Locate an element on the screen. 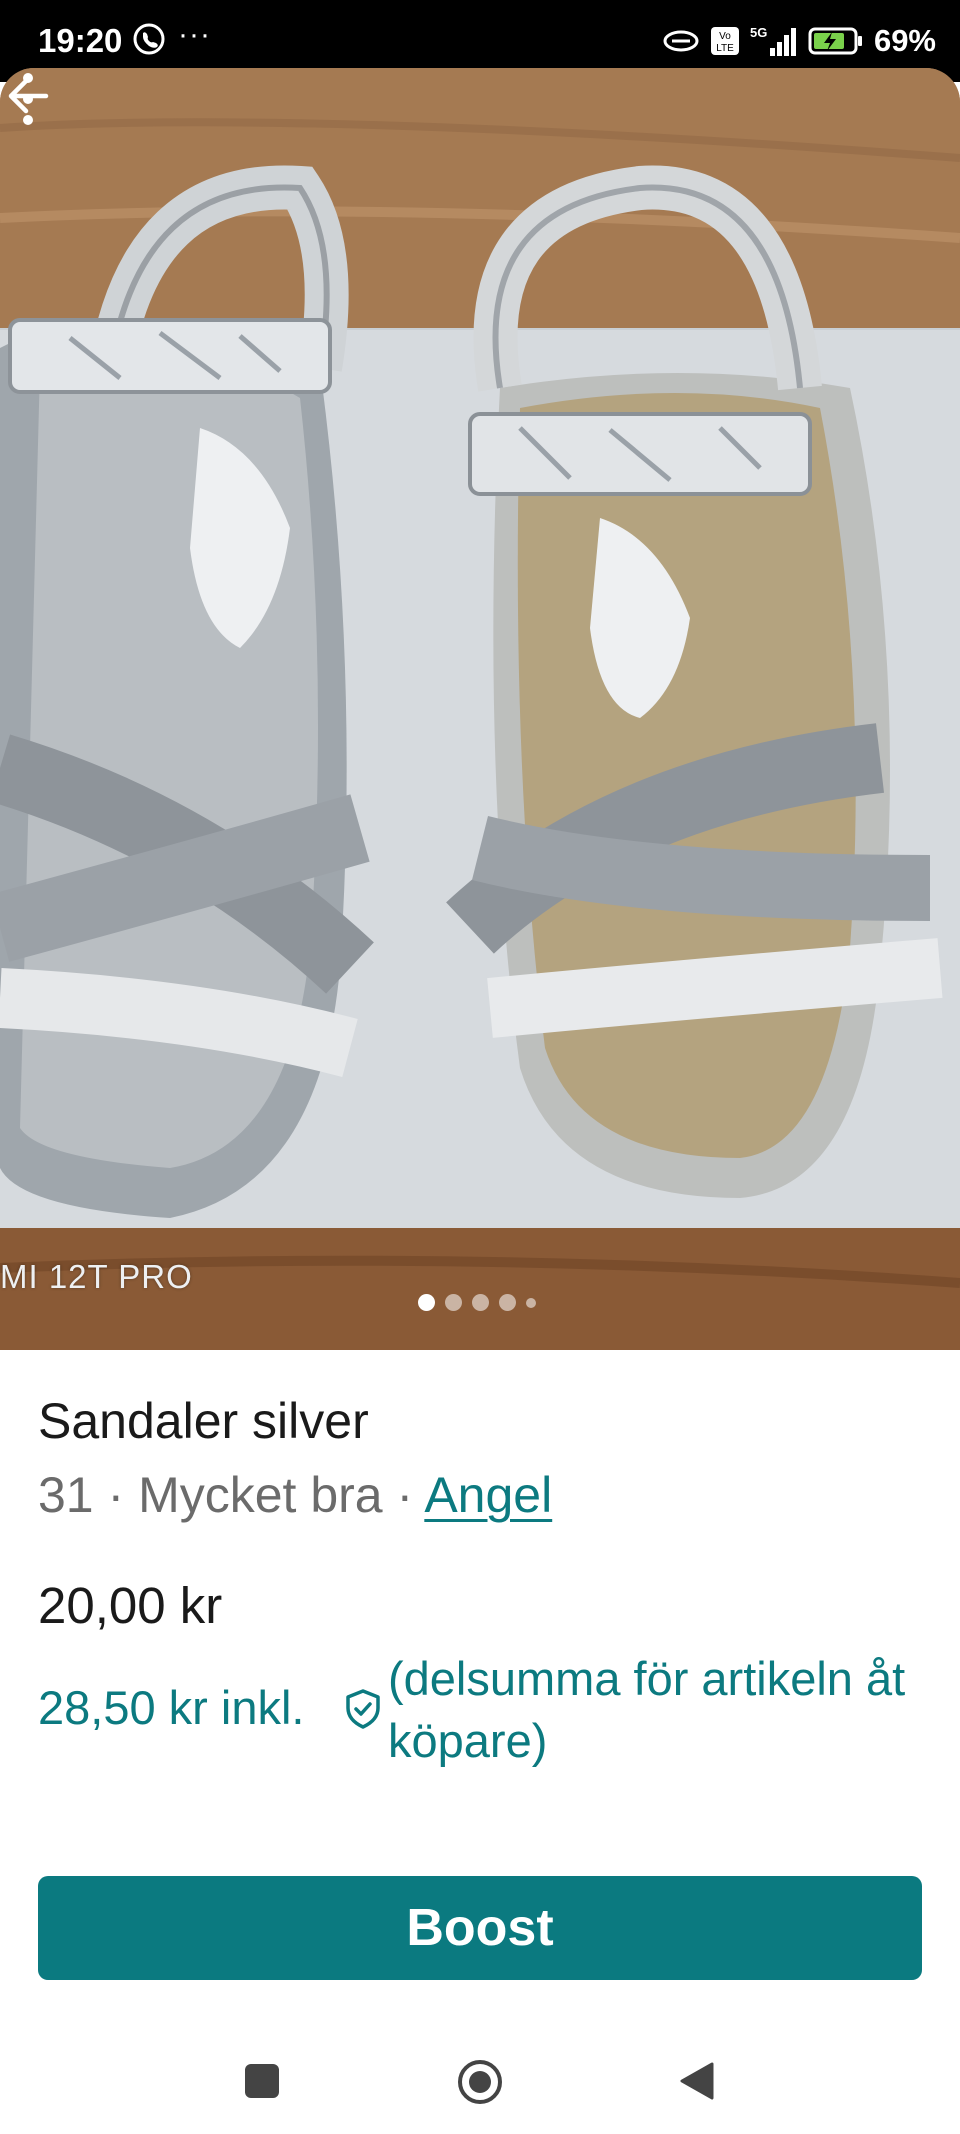 This screenshot has width=960, height=2134. notification-more-icon: ··· is located at coordinates (194, 34).